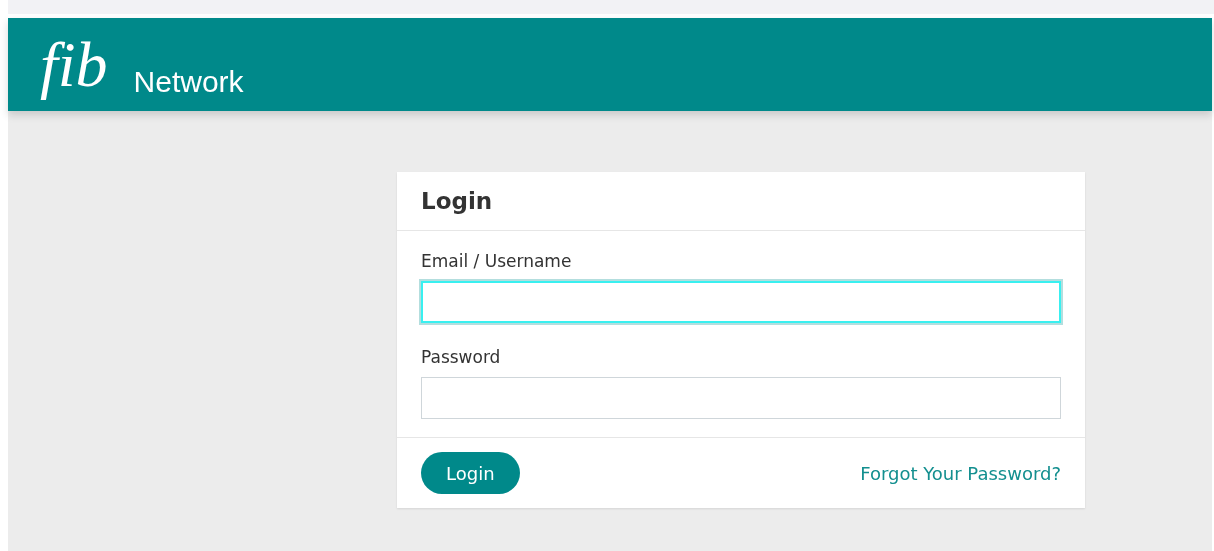 This screenshot has width=1214, height=551. I want to click on logo-mark: fib, so click(74, 67).